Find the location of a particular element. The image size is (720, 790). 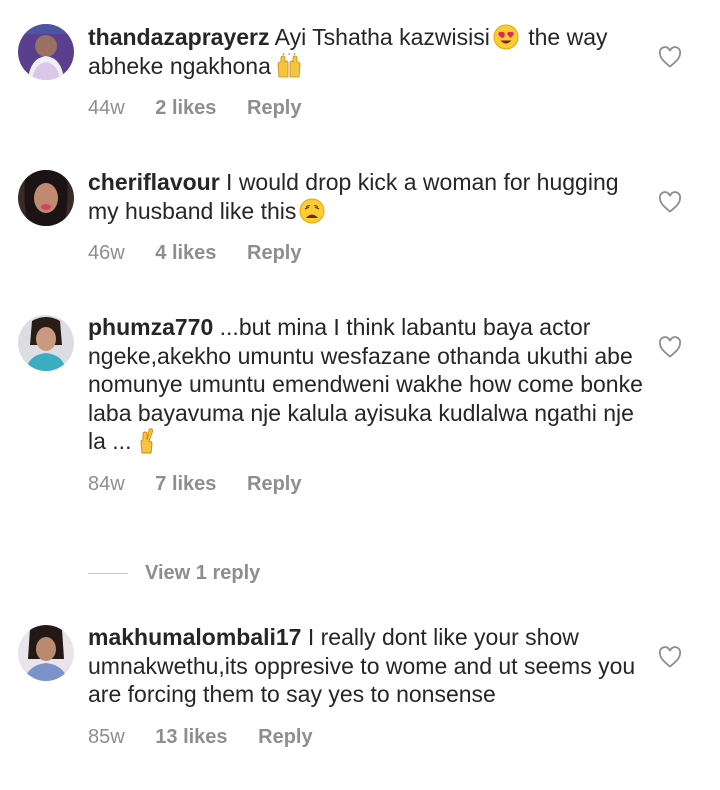

username: thandazaprayerz is located at coordinates (179, 37).